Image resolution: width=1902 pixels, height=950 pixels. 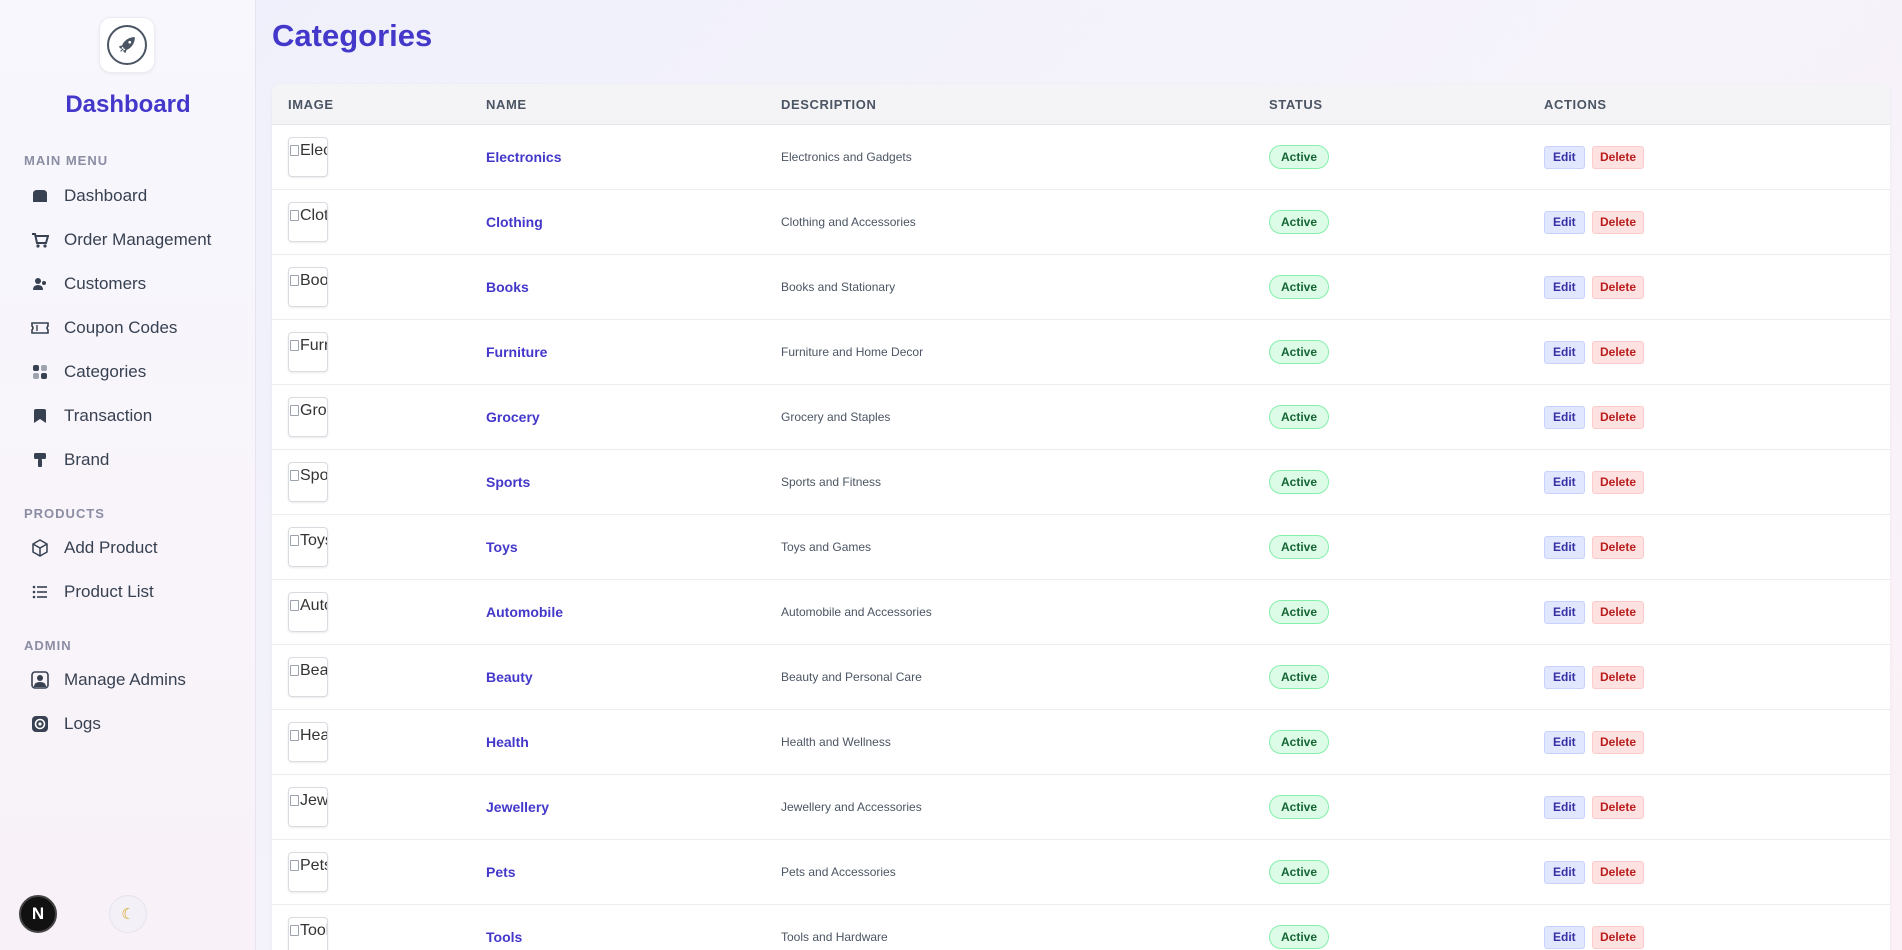 What do you see at coordinates (125, 679) in the screenshot?
I see `sidebar-item-label: Manage Admins` at bounding box center [125, 679].